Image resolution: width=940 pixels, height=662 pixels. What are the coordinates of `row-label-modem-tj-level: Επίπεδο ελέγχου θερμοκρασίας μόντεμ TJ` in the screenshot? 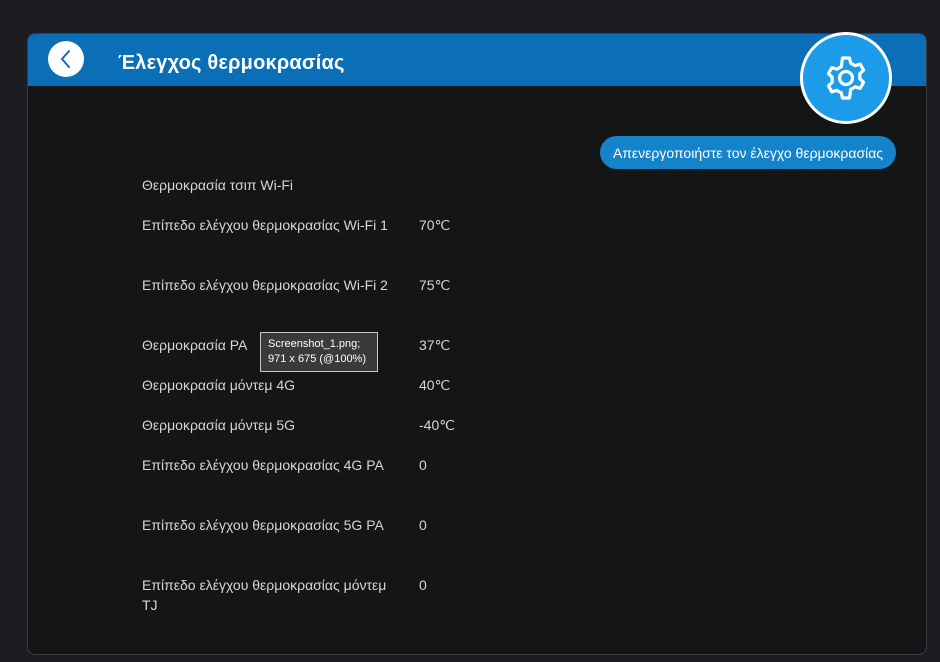 It's located at (264, 595).